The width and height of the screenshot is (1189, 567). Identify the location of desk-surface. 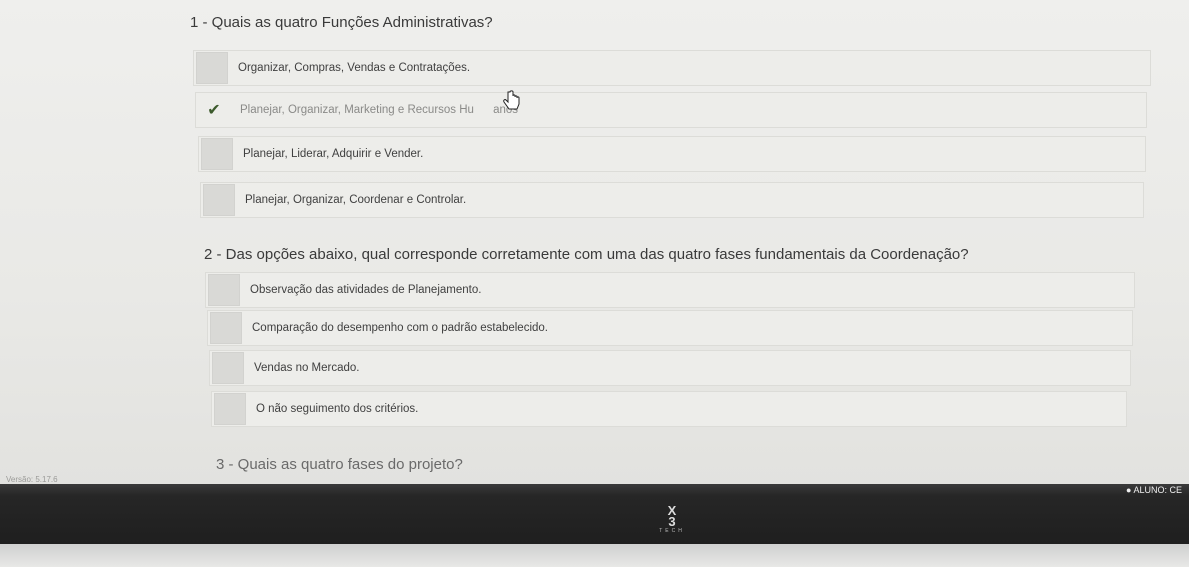
(594, 555).